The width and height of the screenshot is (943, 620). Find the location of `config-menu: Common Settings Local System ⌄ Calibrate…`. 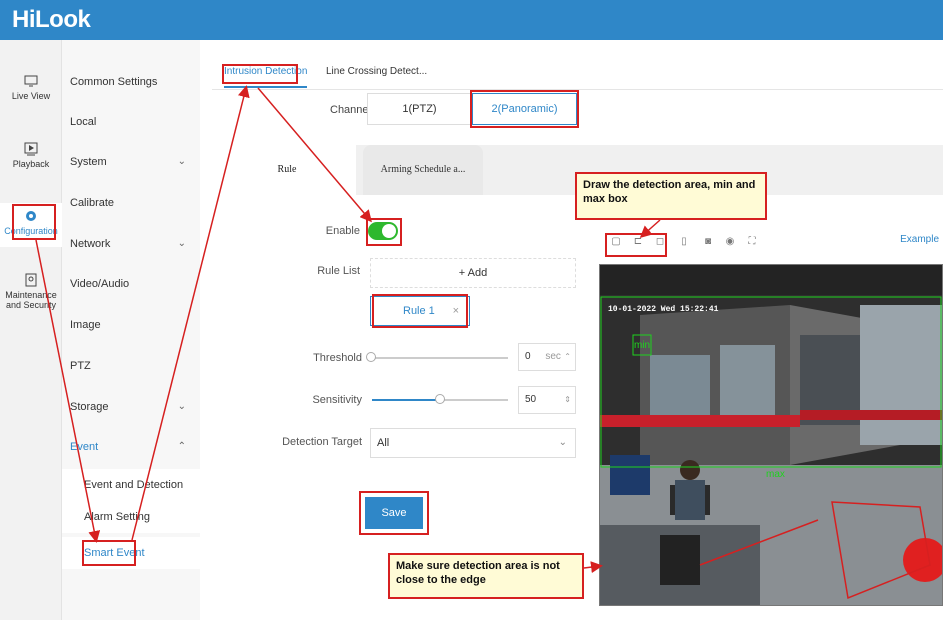

config-menu: Common Settings Local System ⌄ Calibrate… is located at coordinates (131, 330).